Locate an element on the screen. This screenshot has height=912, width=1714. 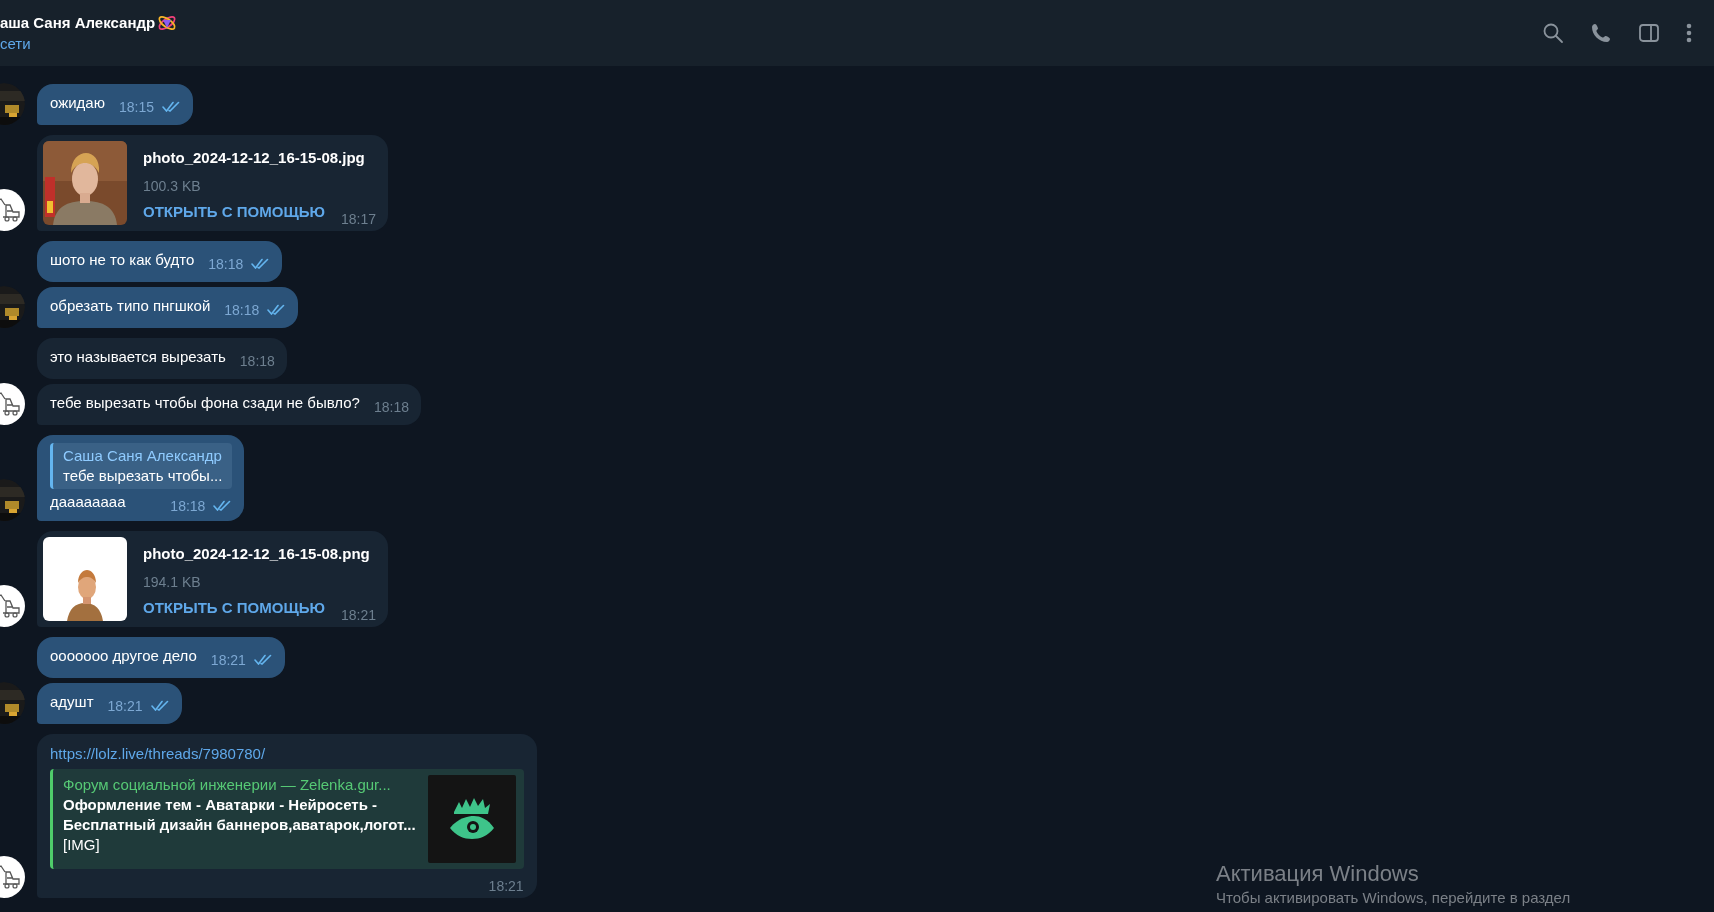
reply-author: Саша Саня Александр is located at coordinates (143, 456).